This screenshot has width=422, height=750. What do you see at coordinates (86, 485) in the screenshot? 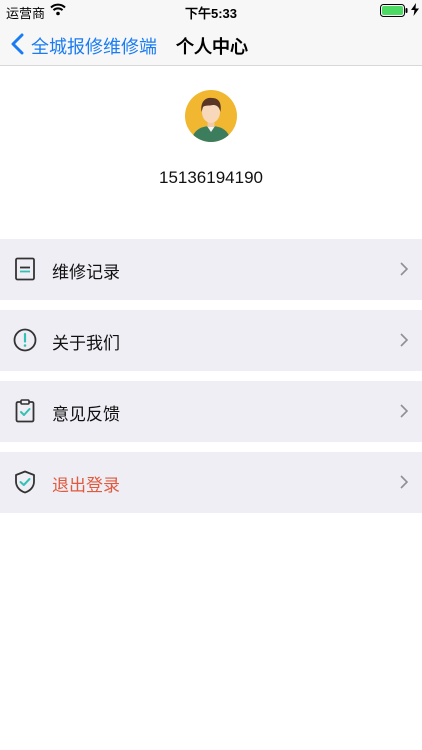
I see `menu-item-label: 退出登录` at bounding box center [86, 485].